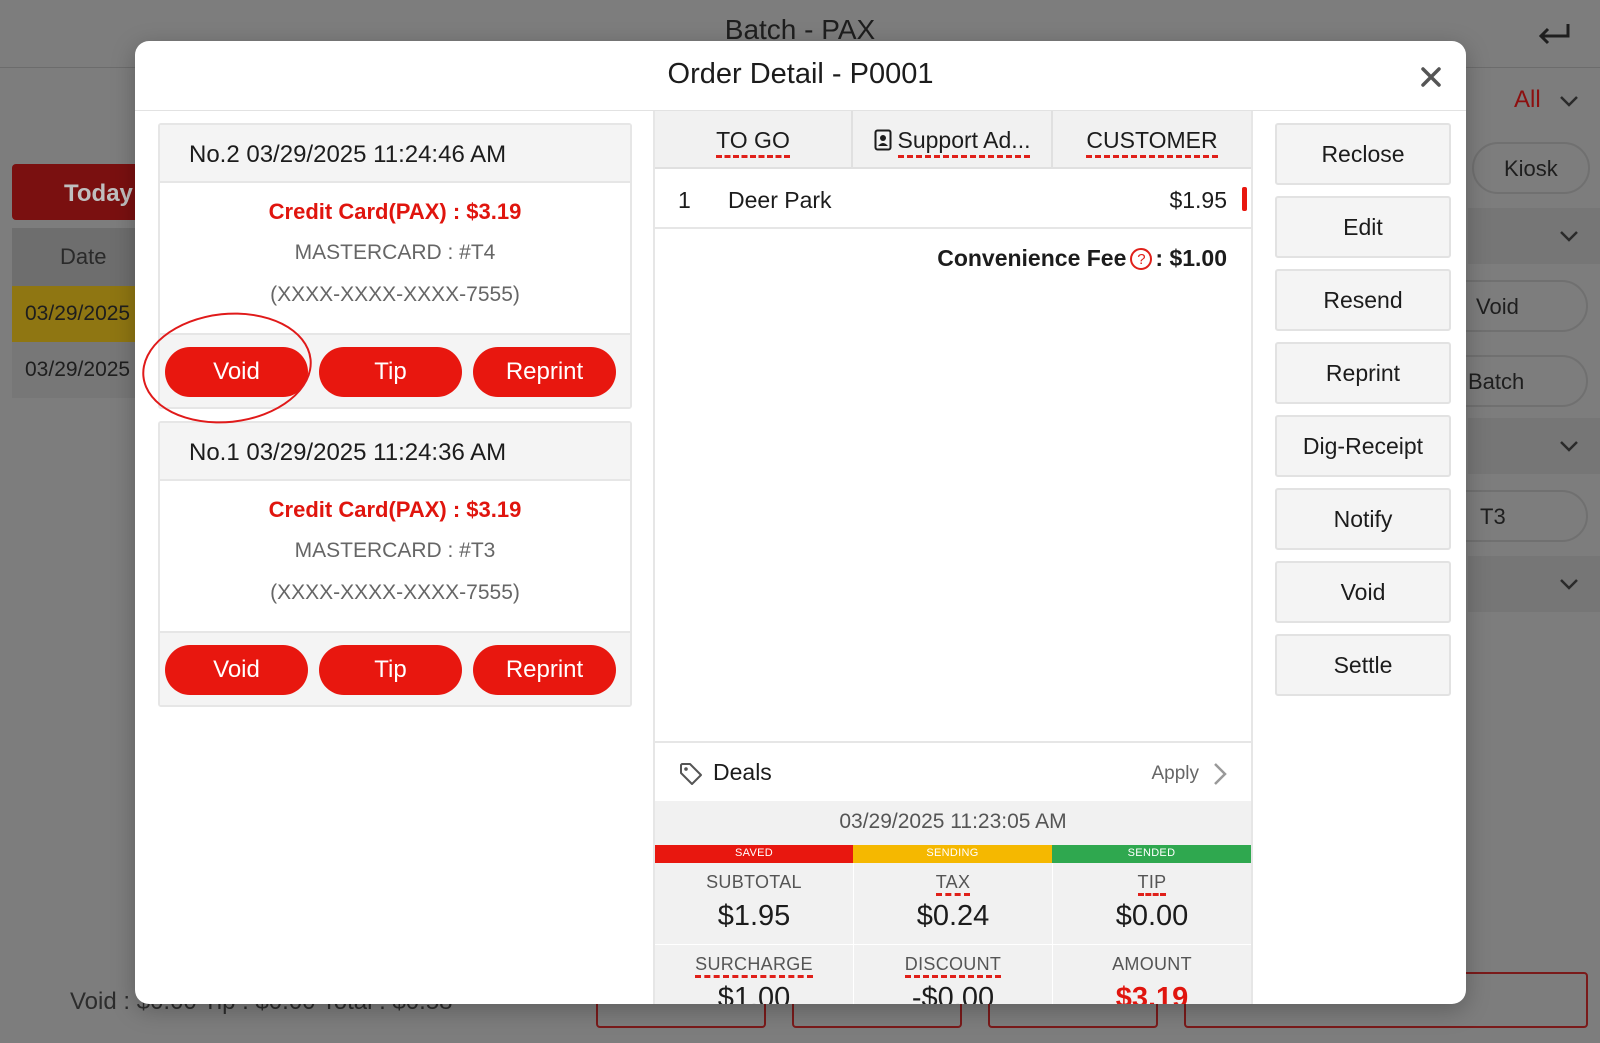  Describe the element at coordinates (1527, 100) in the screenshot. I see `bg-filter-all: All` at that location.